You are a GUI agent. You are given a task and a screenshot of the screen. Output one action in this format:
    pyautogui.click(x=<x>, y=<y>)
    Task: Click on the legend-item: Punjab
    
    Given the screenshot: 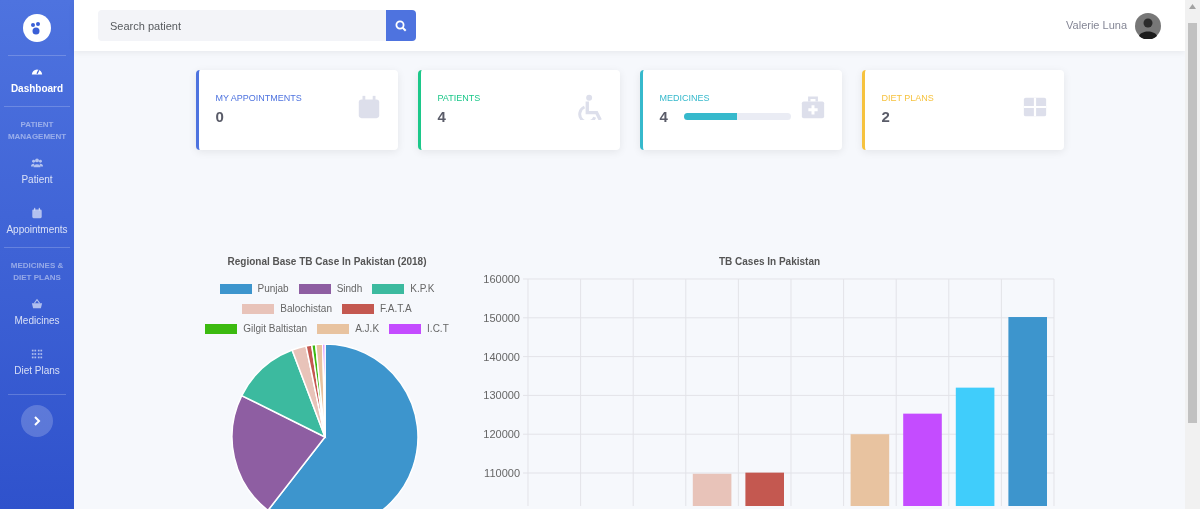 What is the action you would take?
    pyautogui.click(x=254, y=288)
    